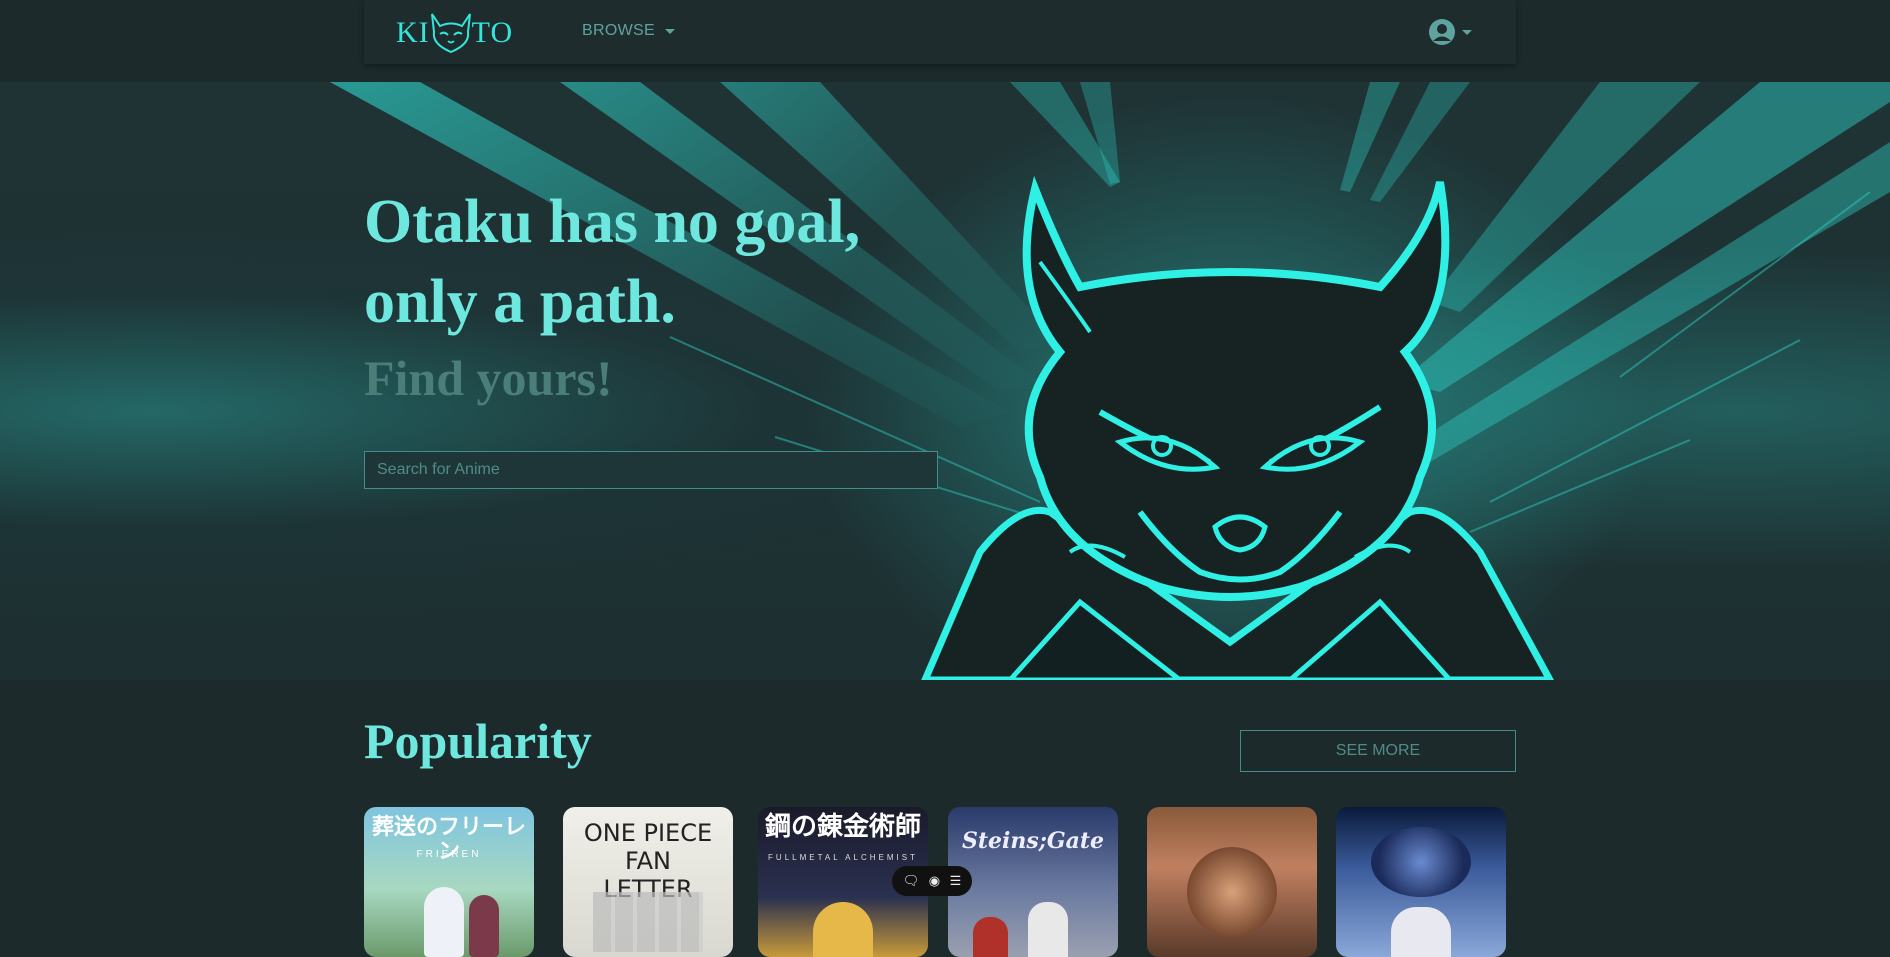 Image resolution: width=1890 pixels, height=957 pixels. Describe the element at coordinates (651, 470) in the screenshot. I see `anime-search-input` at that location.